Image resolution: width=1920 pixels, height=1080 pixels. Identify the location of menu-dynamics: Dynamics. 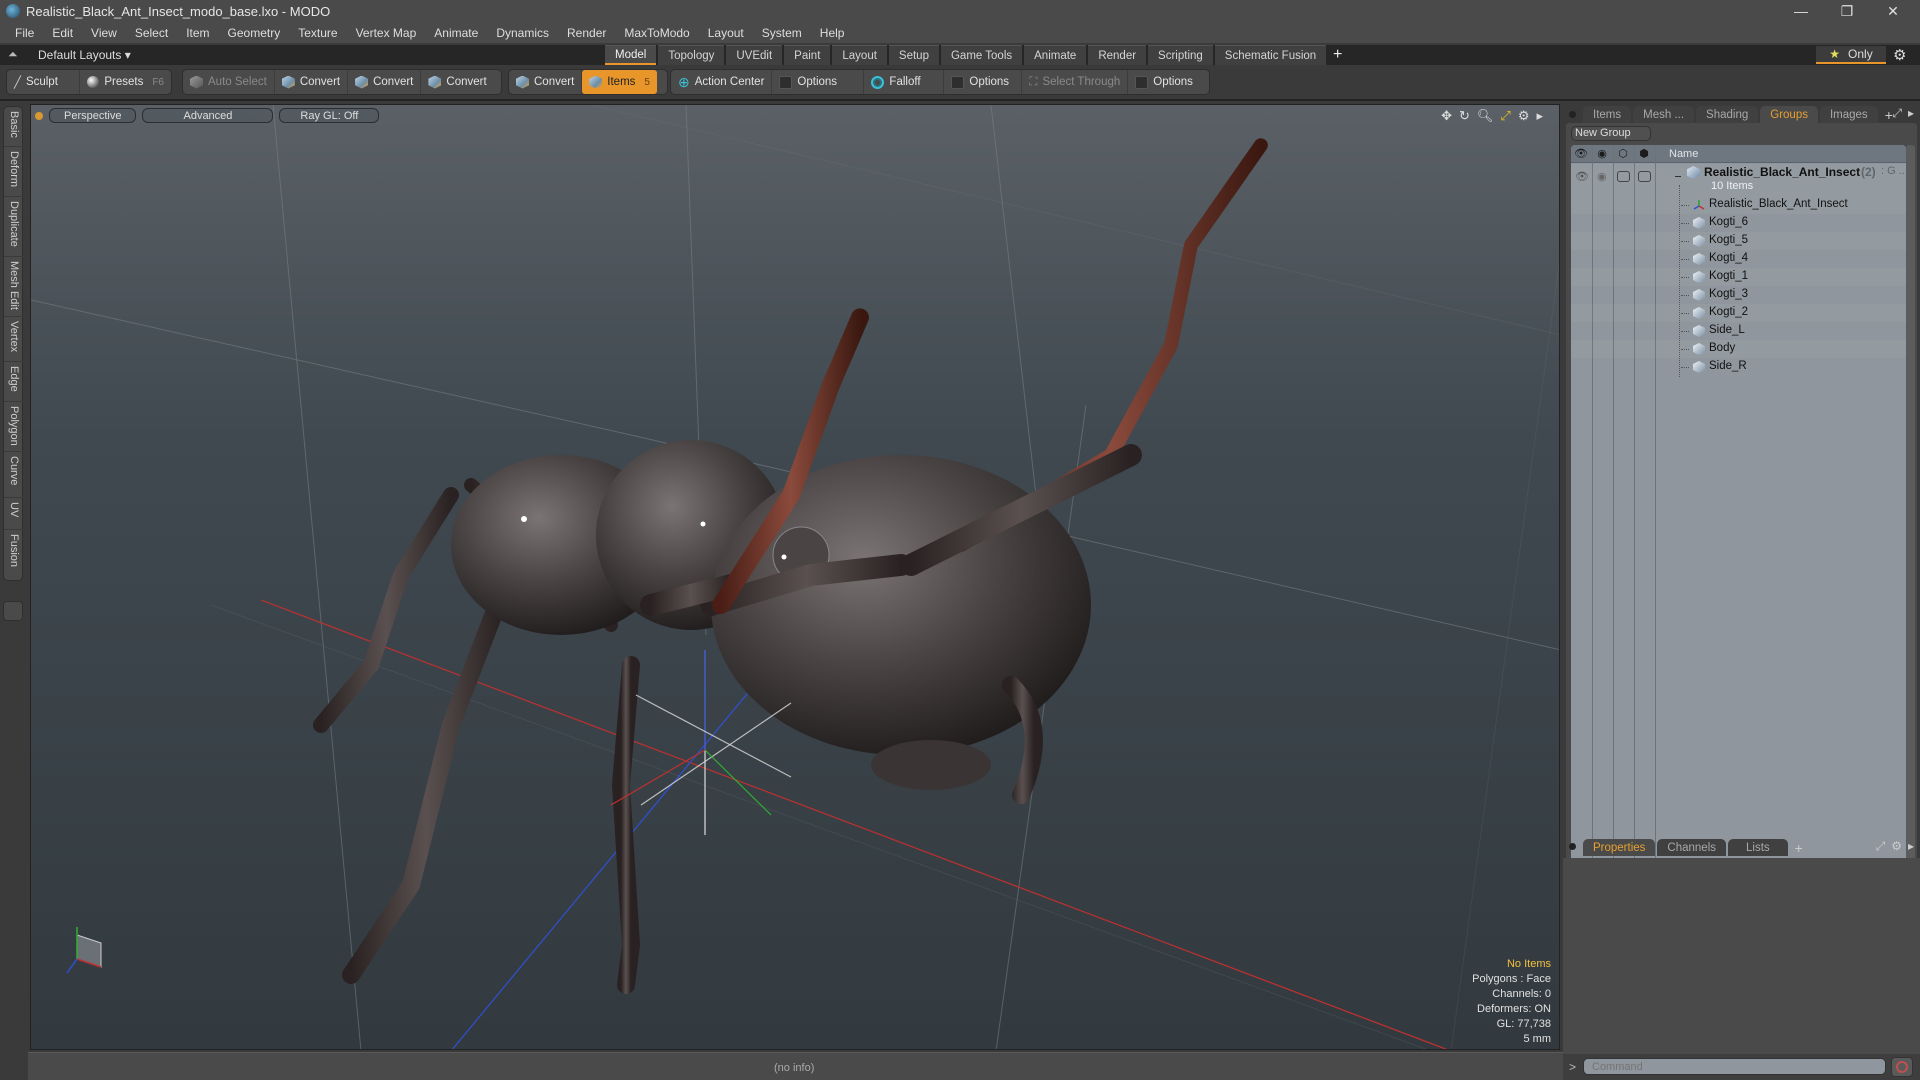
(522, 33).